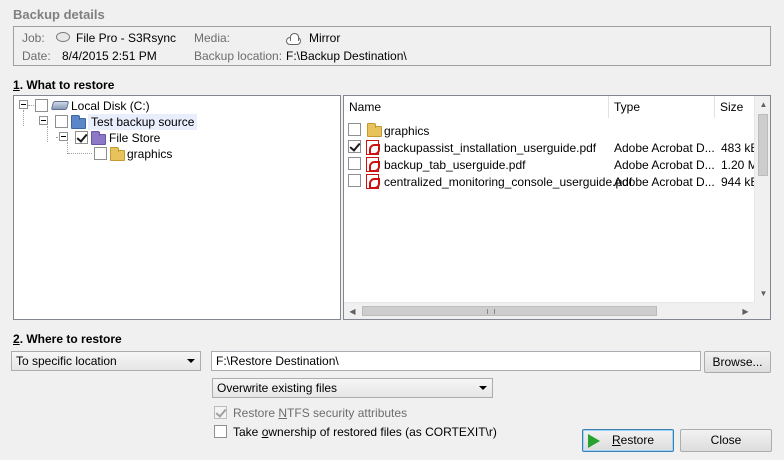 Image resolution: width=784 pixels, height=460 pixels. Describe the element at coordinates (735, 107) in the screenshot. I see `column-header-size: Size` at that location.